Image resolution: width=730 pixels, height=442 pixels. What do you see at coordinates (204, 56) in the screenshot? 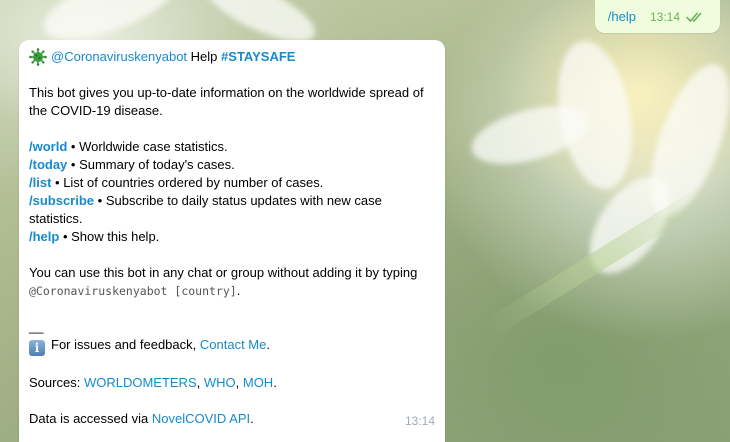
I see `header-word: Help` at bounding box center [204, 56].